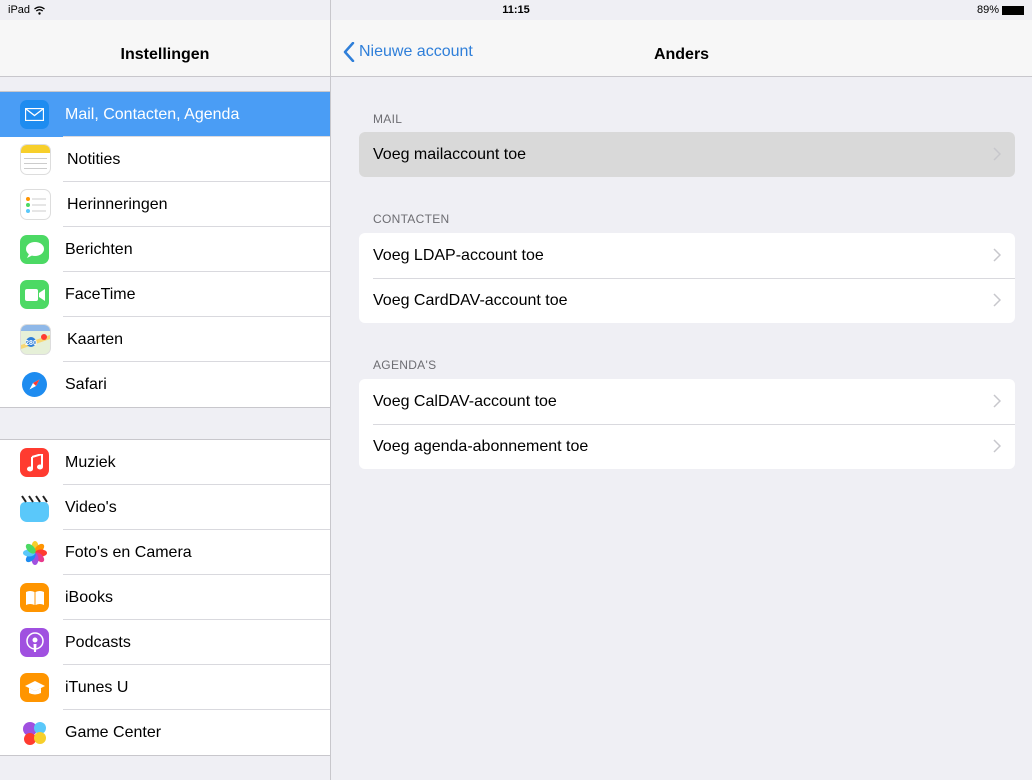 This screenshot has width=1032, height=780. Describe the element at coordinates (34, 687) in the screenshot. I see `itunesu-icon` at that location.